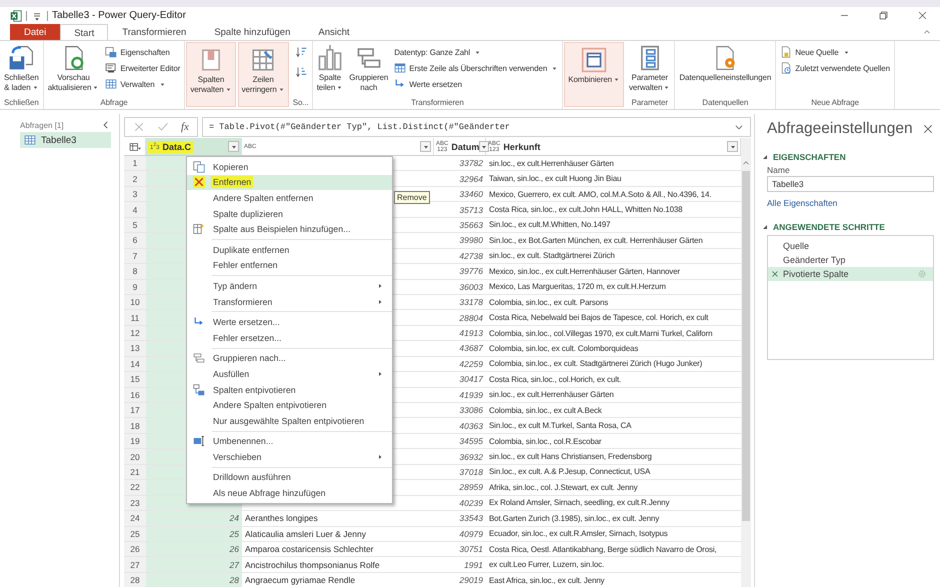  What do you see at coordinates (555, 380) in the screenshot?
I see `table-cell-text: Costa Rica, sin.loc., col.Horich, ex cult.` at bounding box center [555, 380].